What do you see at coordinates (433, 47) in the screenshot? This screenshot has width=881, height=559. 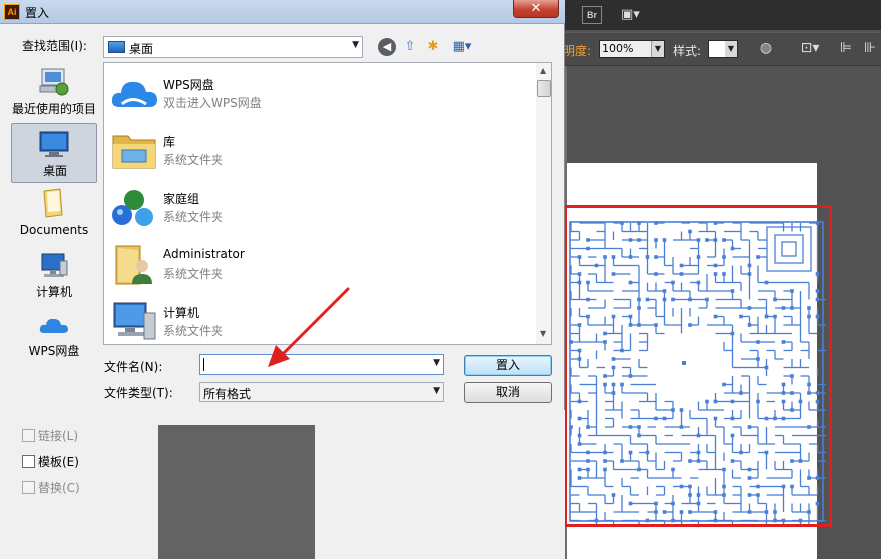 I see `new-folder-icon: ✱` at bounding box center [433, 47].